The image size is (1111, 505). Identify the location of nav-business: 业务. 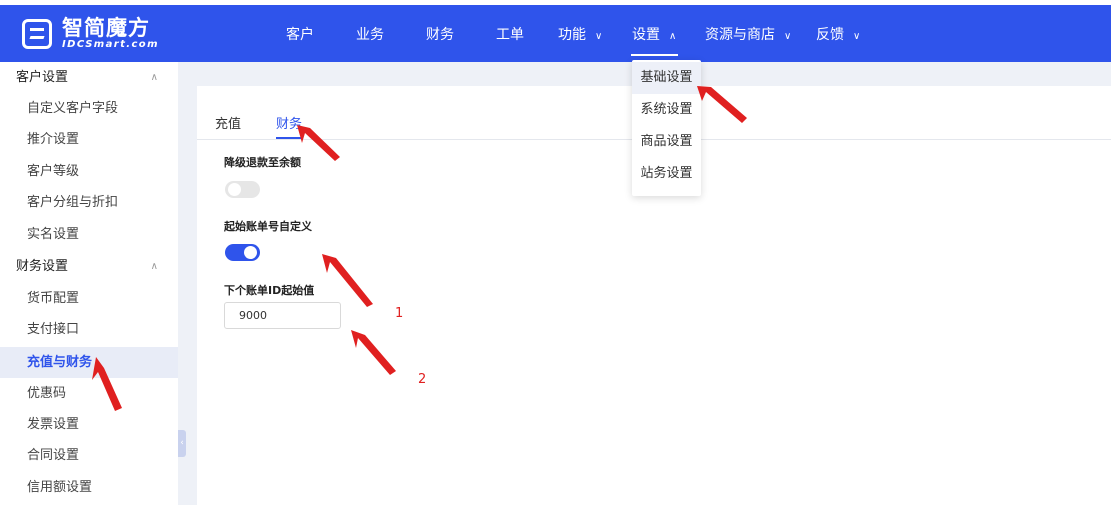
(370, 35).